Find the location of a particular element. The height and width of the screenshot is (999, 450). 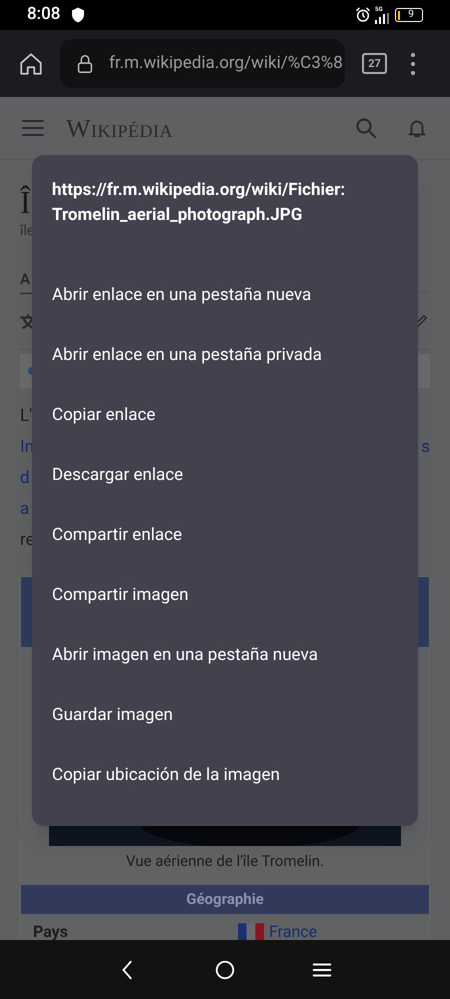

menu-item: Abrir enlace en una pestaña nueva is located at coordinates (225, 296).